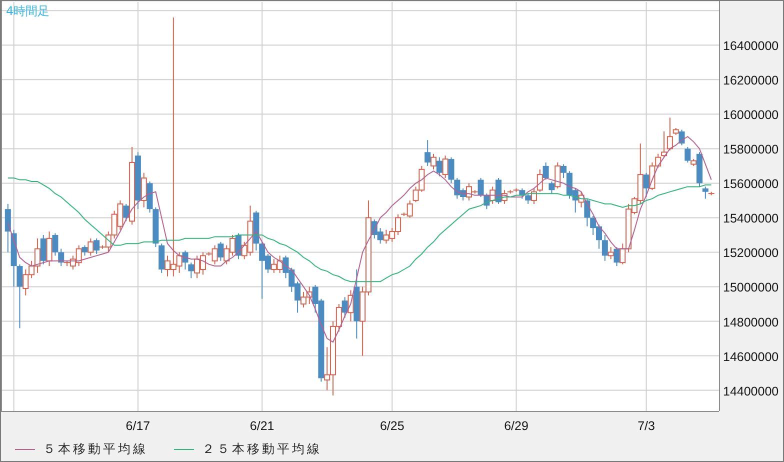 Image resolution: width=784 pixels, height=462 pixels. I want to click on axis-label: 15200000, so click(751, 253).